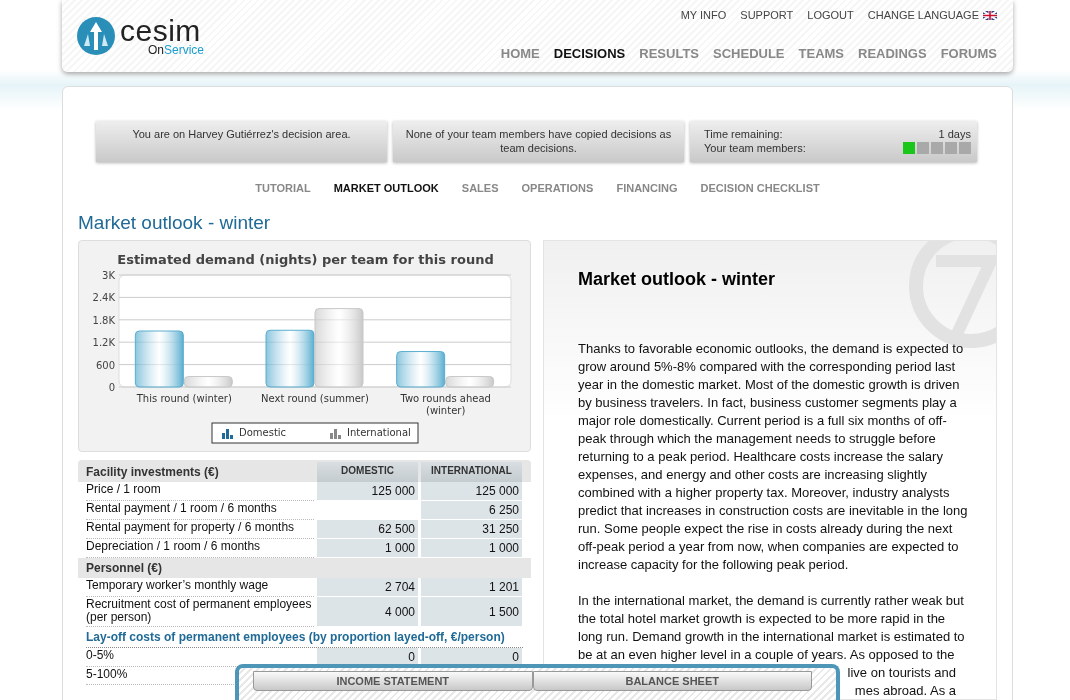  Describe the element at coordinates (153, 472) in the screenshot. I see `section-heading: Facility investments (€)` at that location.